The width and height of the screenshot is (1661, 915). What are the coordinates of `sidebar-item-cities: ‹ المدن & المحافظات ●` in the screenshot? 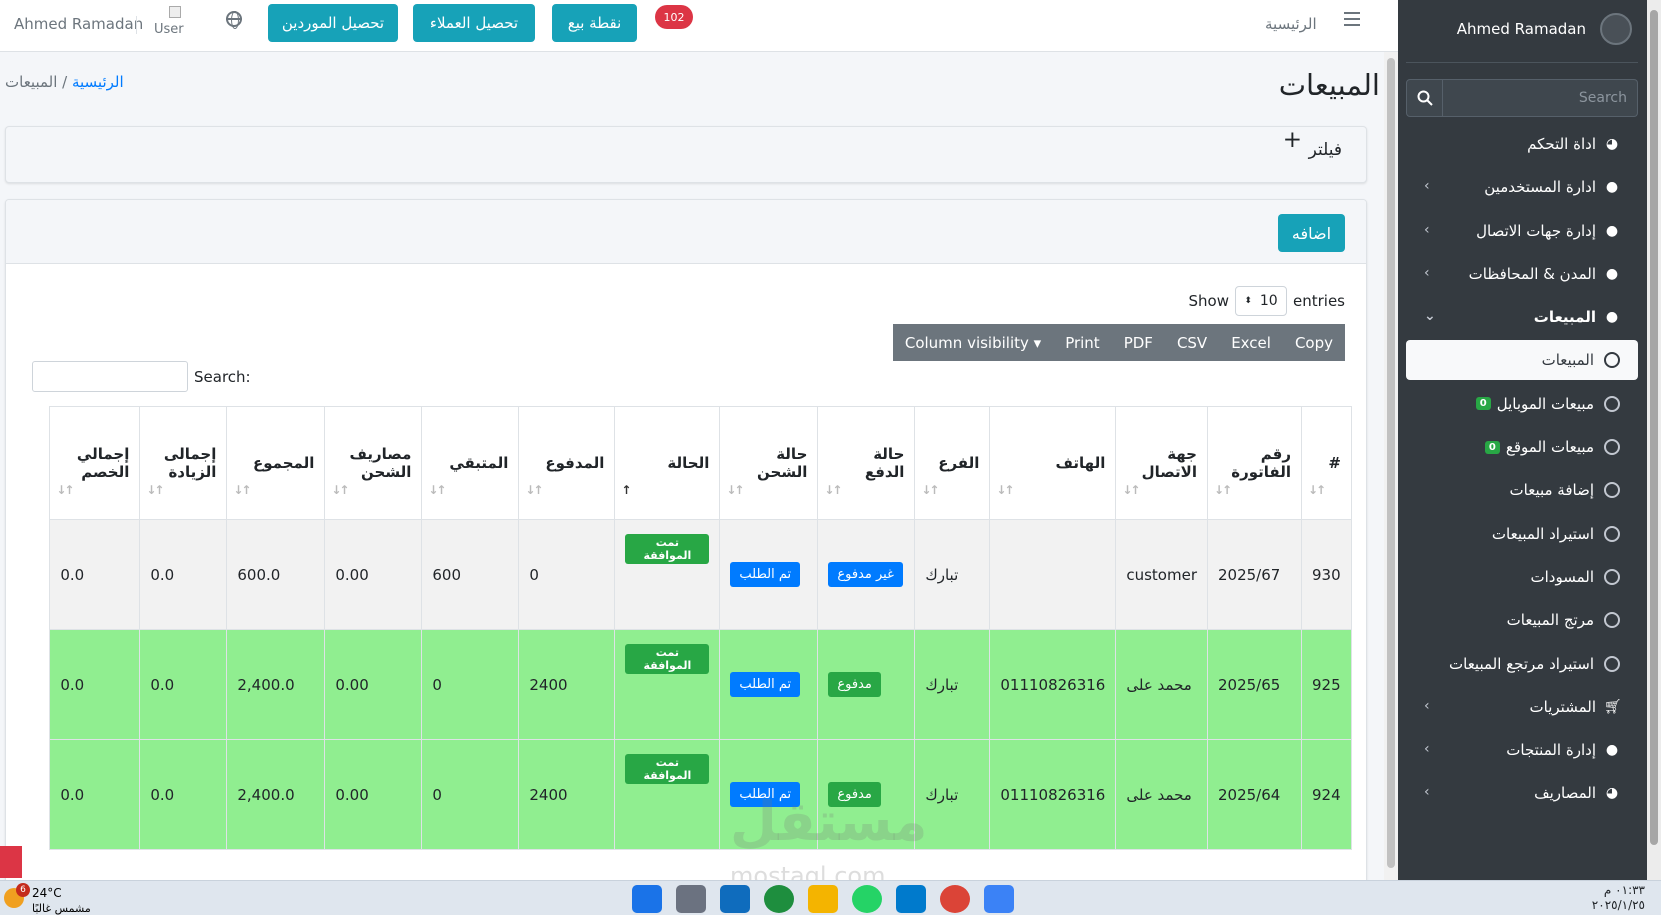 It's located at (1522, 274).